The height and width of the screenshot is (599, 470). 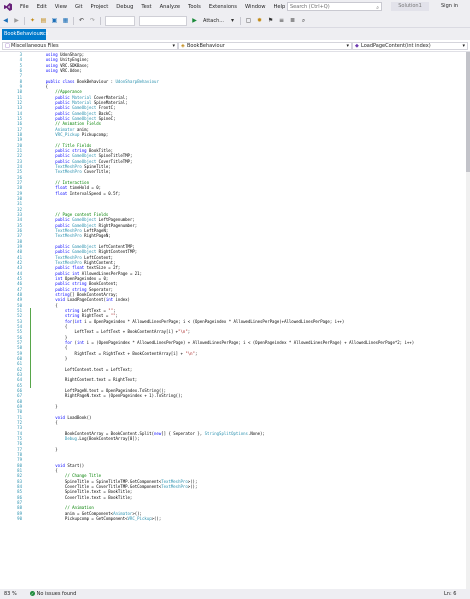 I want to click on status-bar: 83 % ✓ No issues found Ln: 6, so click(x=235, y=594).